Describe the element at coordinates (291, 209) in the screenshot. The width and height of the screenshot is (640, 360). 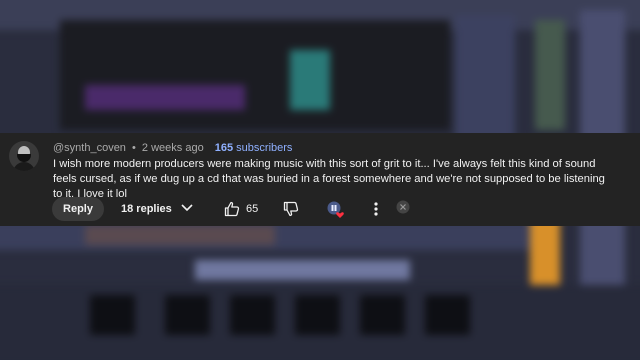
I see `thumbs-down-icon` at that location.